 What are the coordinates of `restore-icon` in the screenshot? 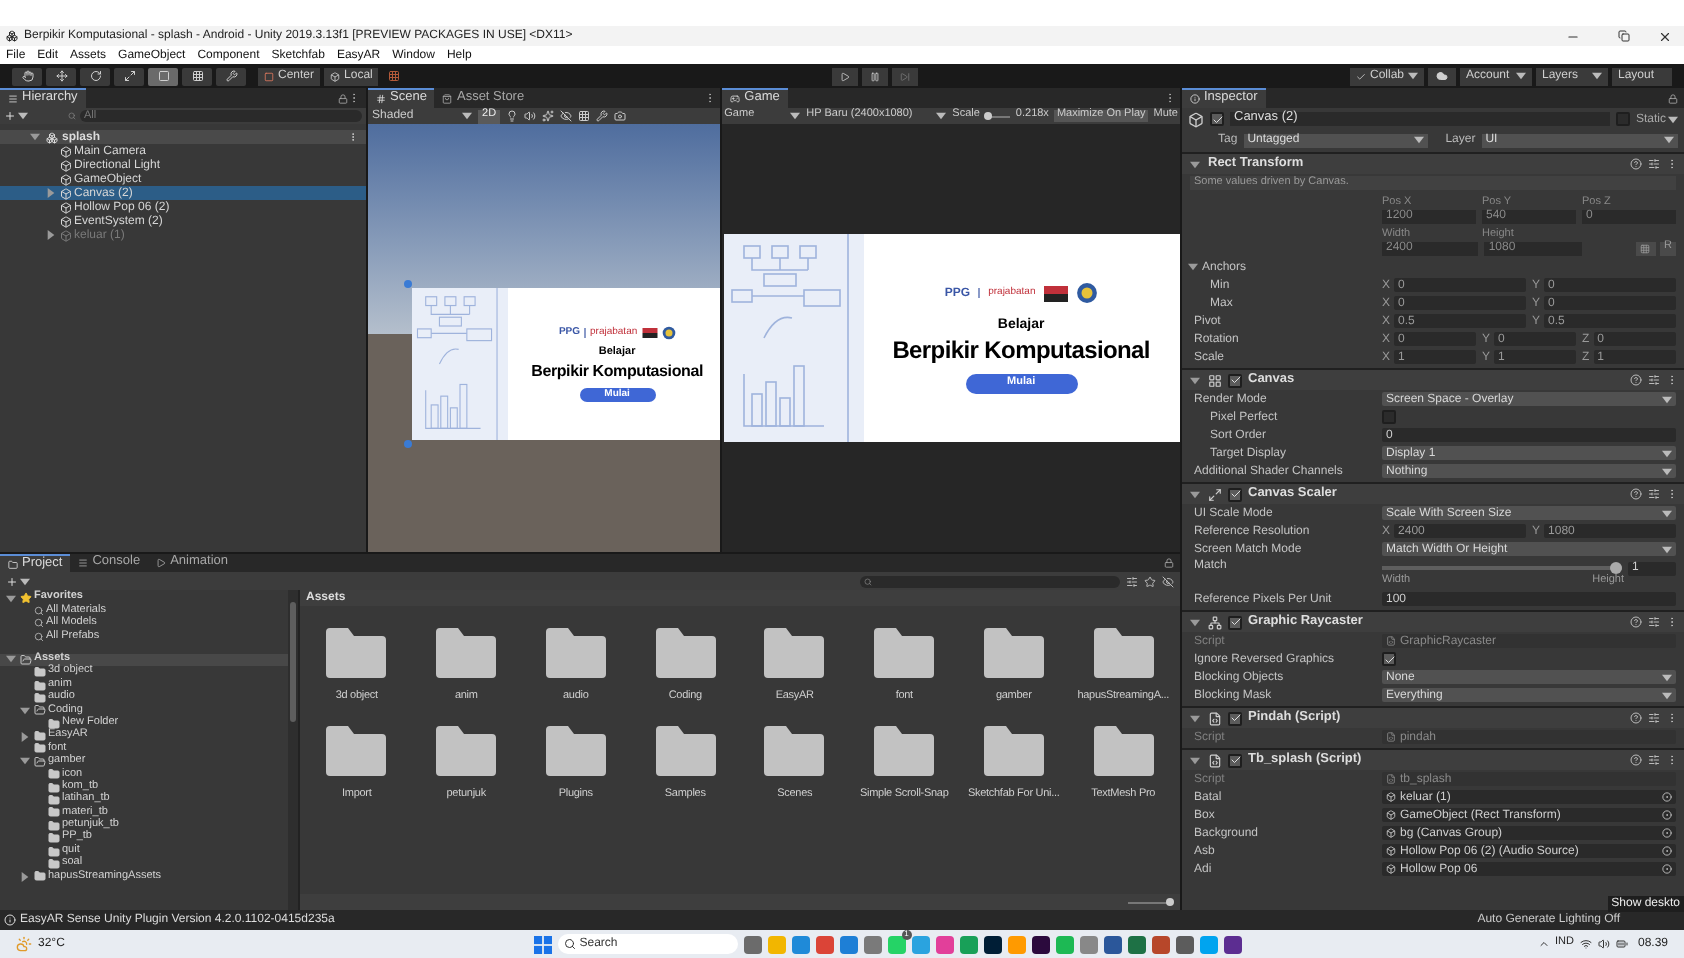 It's located at (1624, 36).